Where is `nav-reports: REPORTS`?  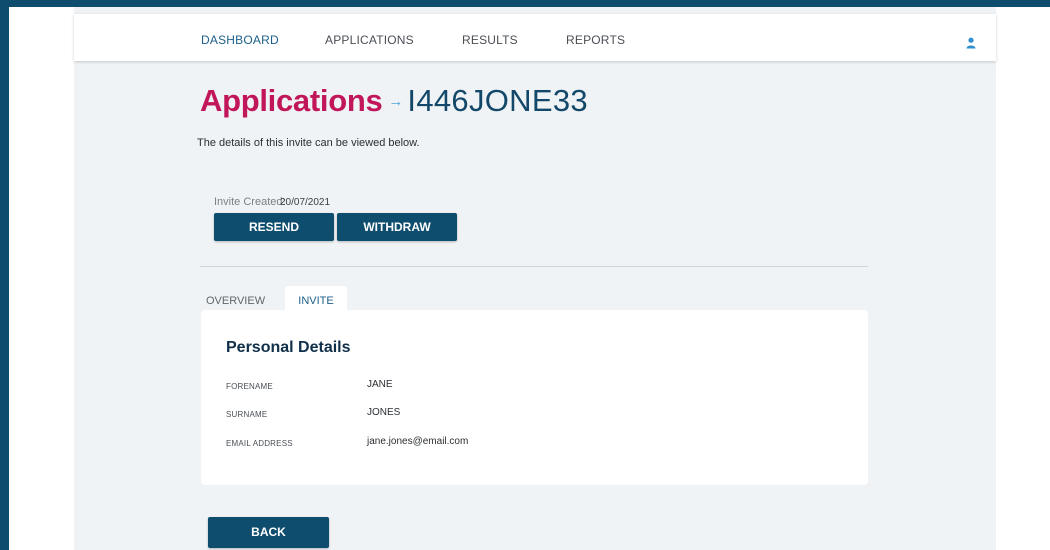
nav-reports: REPORTS is located at coordinates (595, 40).